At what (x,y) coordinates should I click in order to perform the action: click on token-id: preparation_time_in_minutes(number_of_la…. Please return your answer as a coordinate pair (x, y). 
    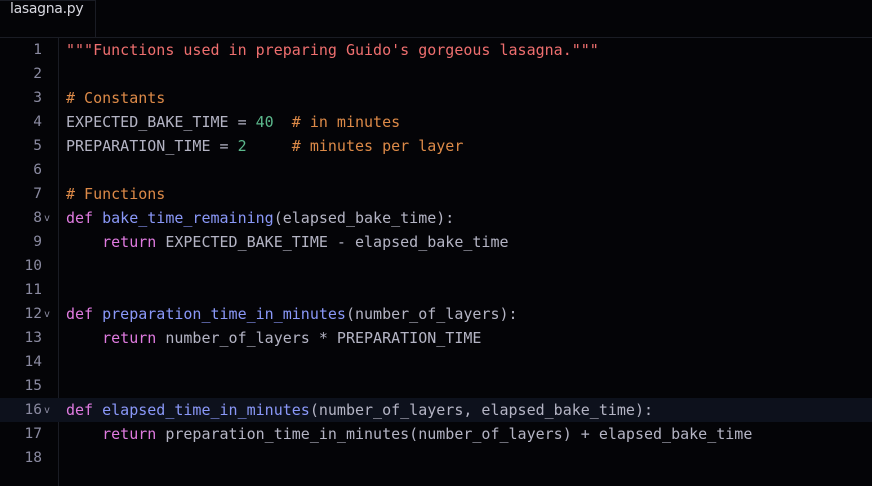
    Looking at the image, I should click on (459, 434).